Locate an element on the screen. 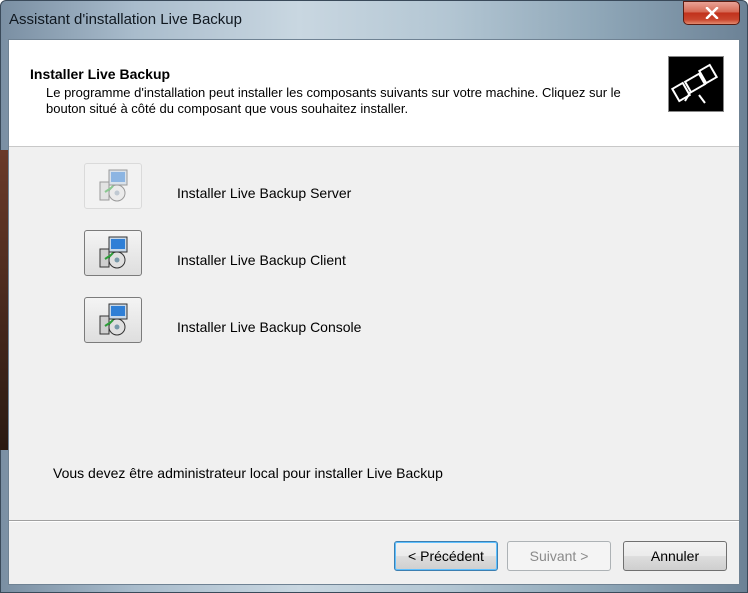 Image resolution: width=748 pixels, height=593 pixels. install-client-label: Installer Live Backup Client is located at coordinates (261, 260).